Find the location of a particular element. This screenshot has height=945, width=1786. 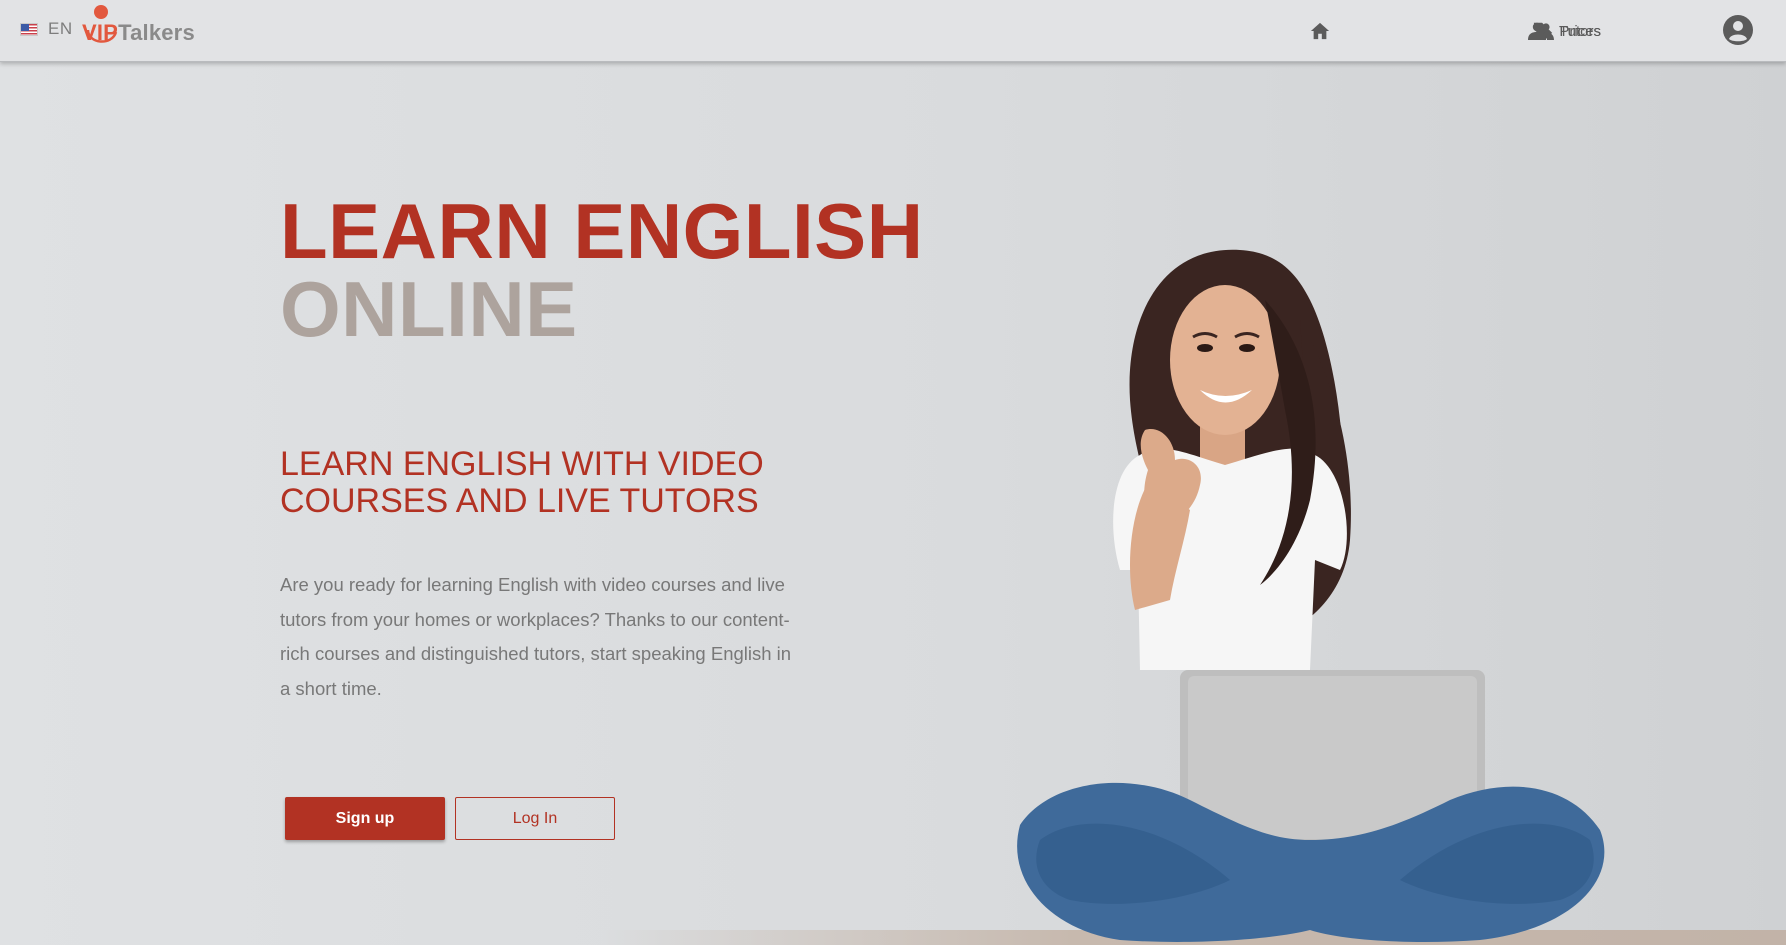

home-icon is located at coordinates (1320, 31).